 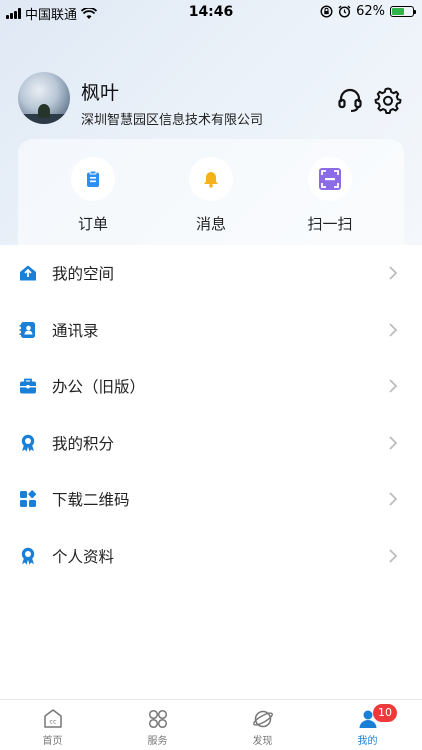 What do you see at coordinates (83, 443) in the screenshot?
I see `menu-item-label: 我的积分` at bounding box center [83, 443].